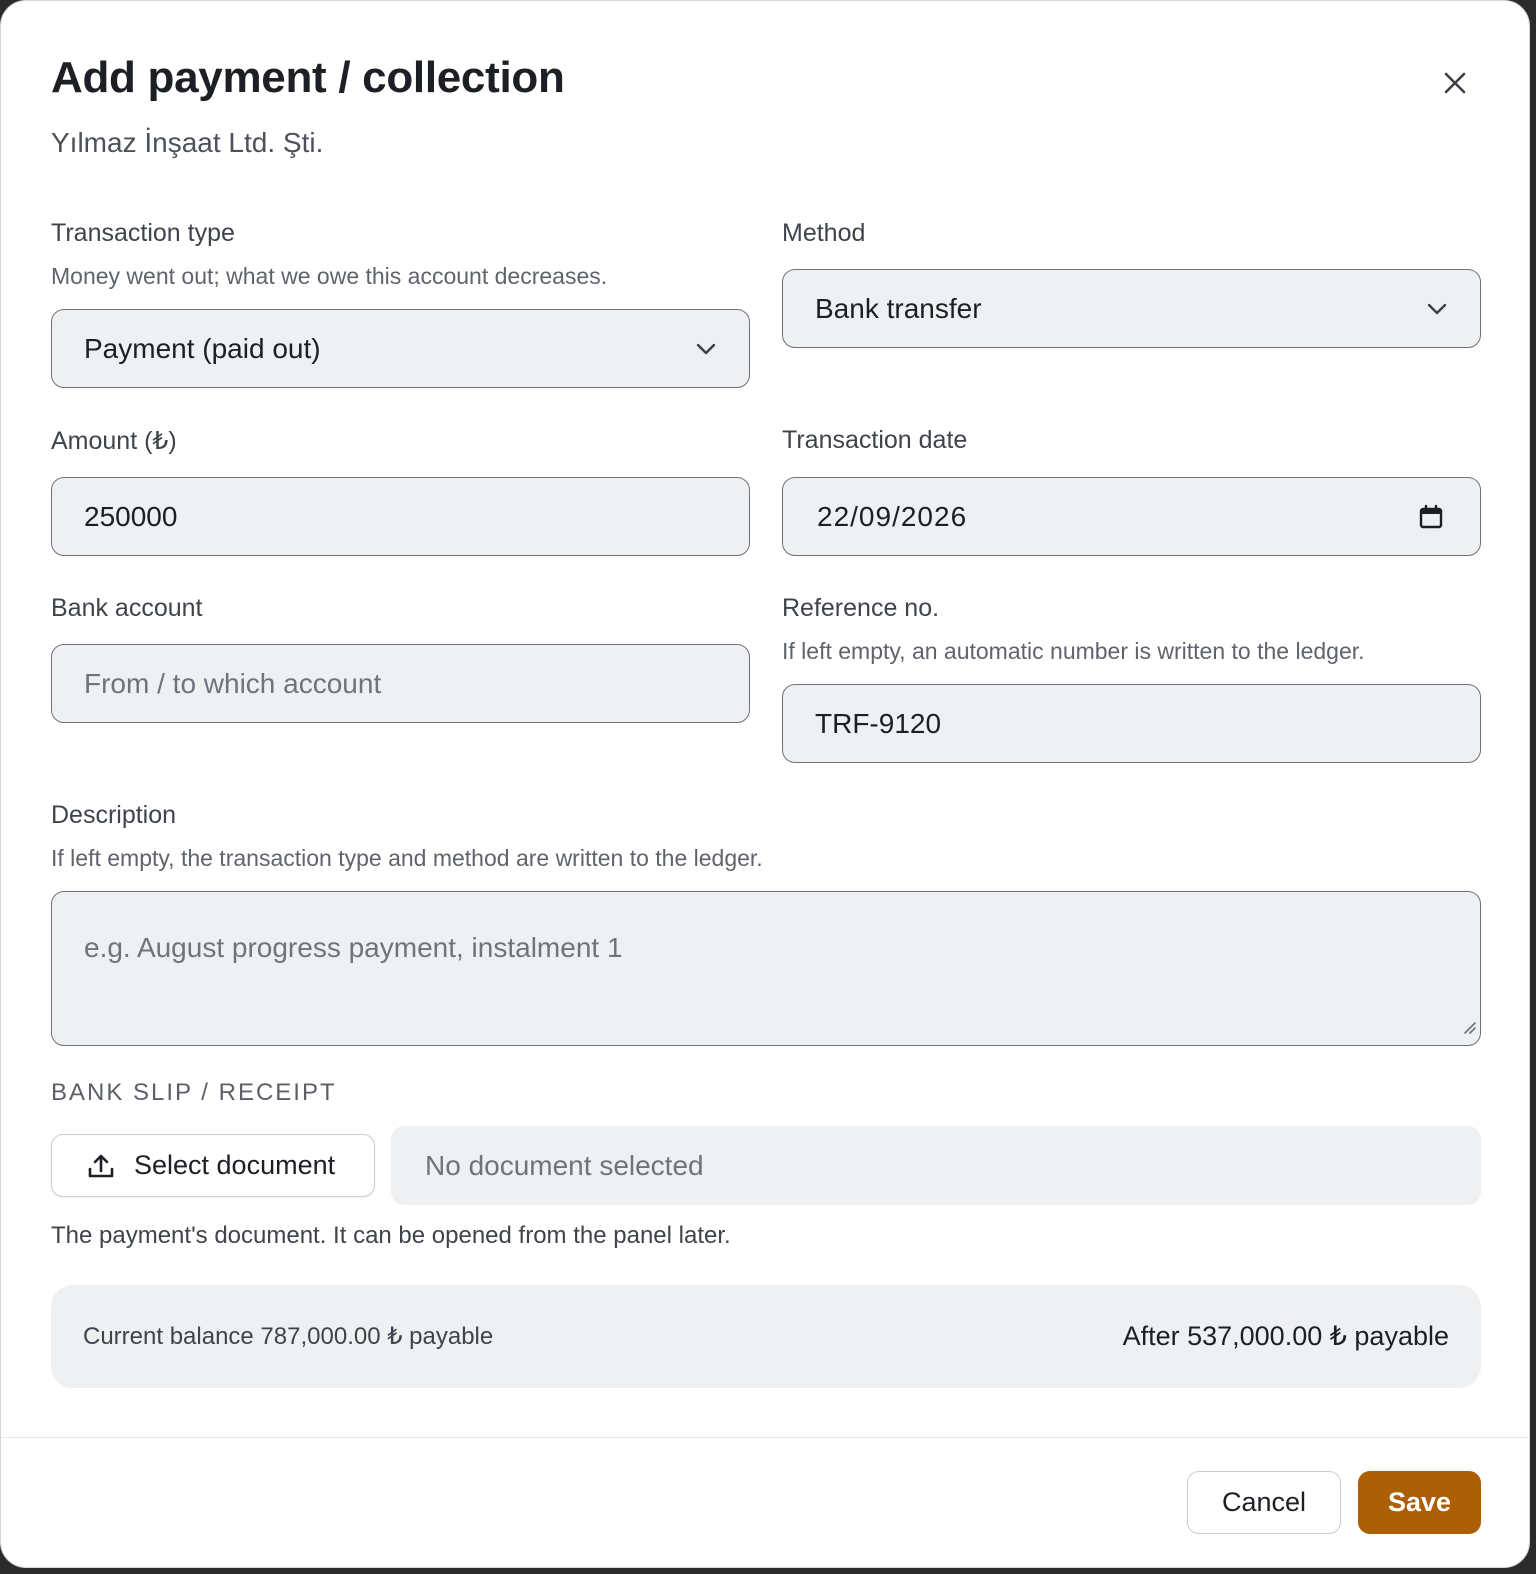 The image size is (1536, 1574). I want to click on footer-divider, so click(765, 1437).